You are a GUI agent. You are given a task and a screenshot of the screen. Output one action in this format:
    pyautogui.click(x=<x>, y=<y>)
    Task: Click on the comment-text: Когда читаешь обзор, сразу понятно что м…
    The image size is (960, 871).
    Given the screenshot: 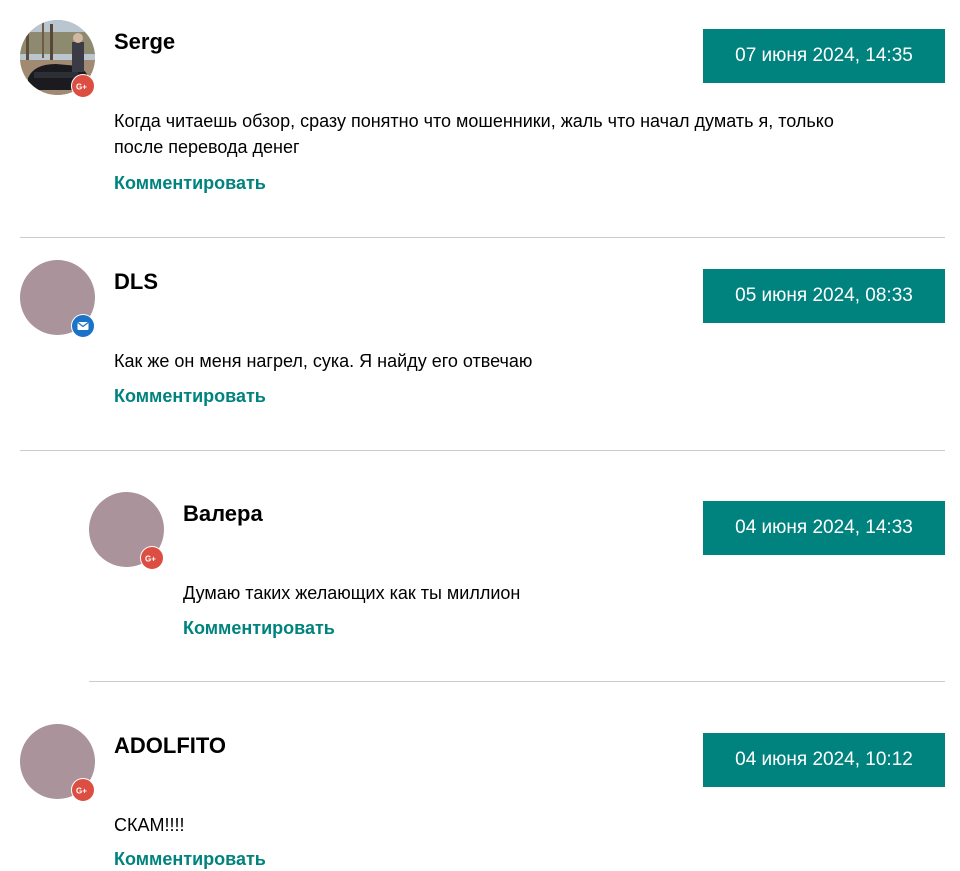 What is the action you would take?
    pyautogui.click(x=474, y=134)
    